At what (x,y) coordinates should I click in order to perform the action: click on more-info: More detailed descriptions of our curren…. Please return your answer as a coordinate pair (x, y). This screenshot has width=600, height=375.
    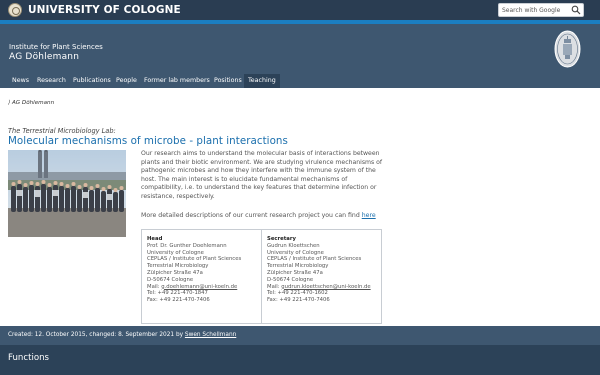
    Looking at the image, I should click on (258, 215).